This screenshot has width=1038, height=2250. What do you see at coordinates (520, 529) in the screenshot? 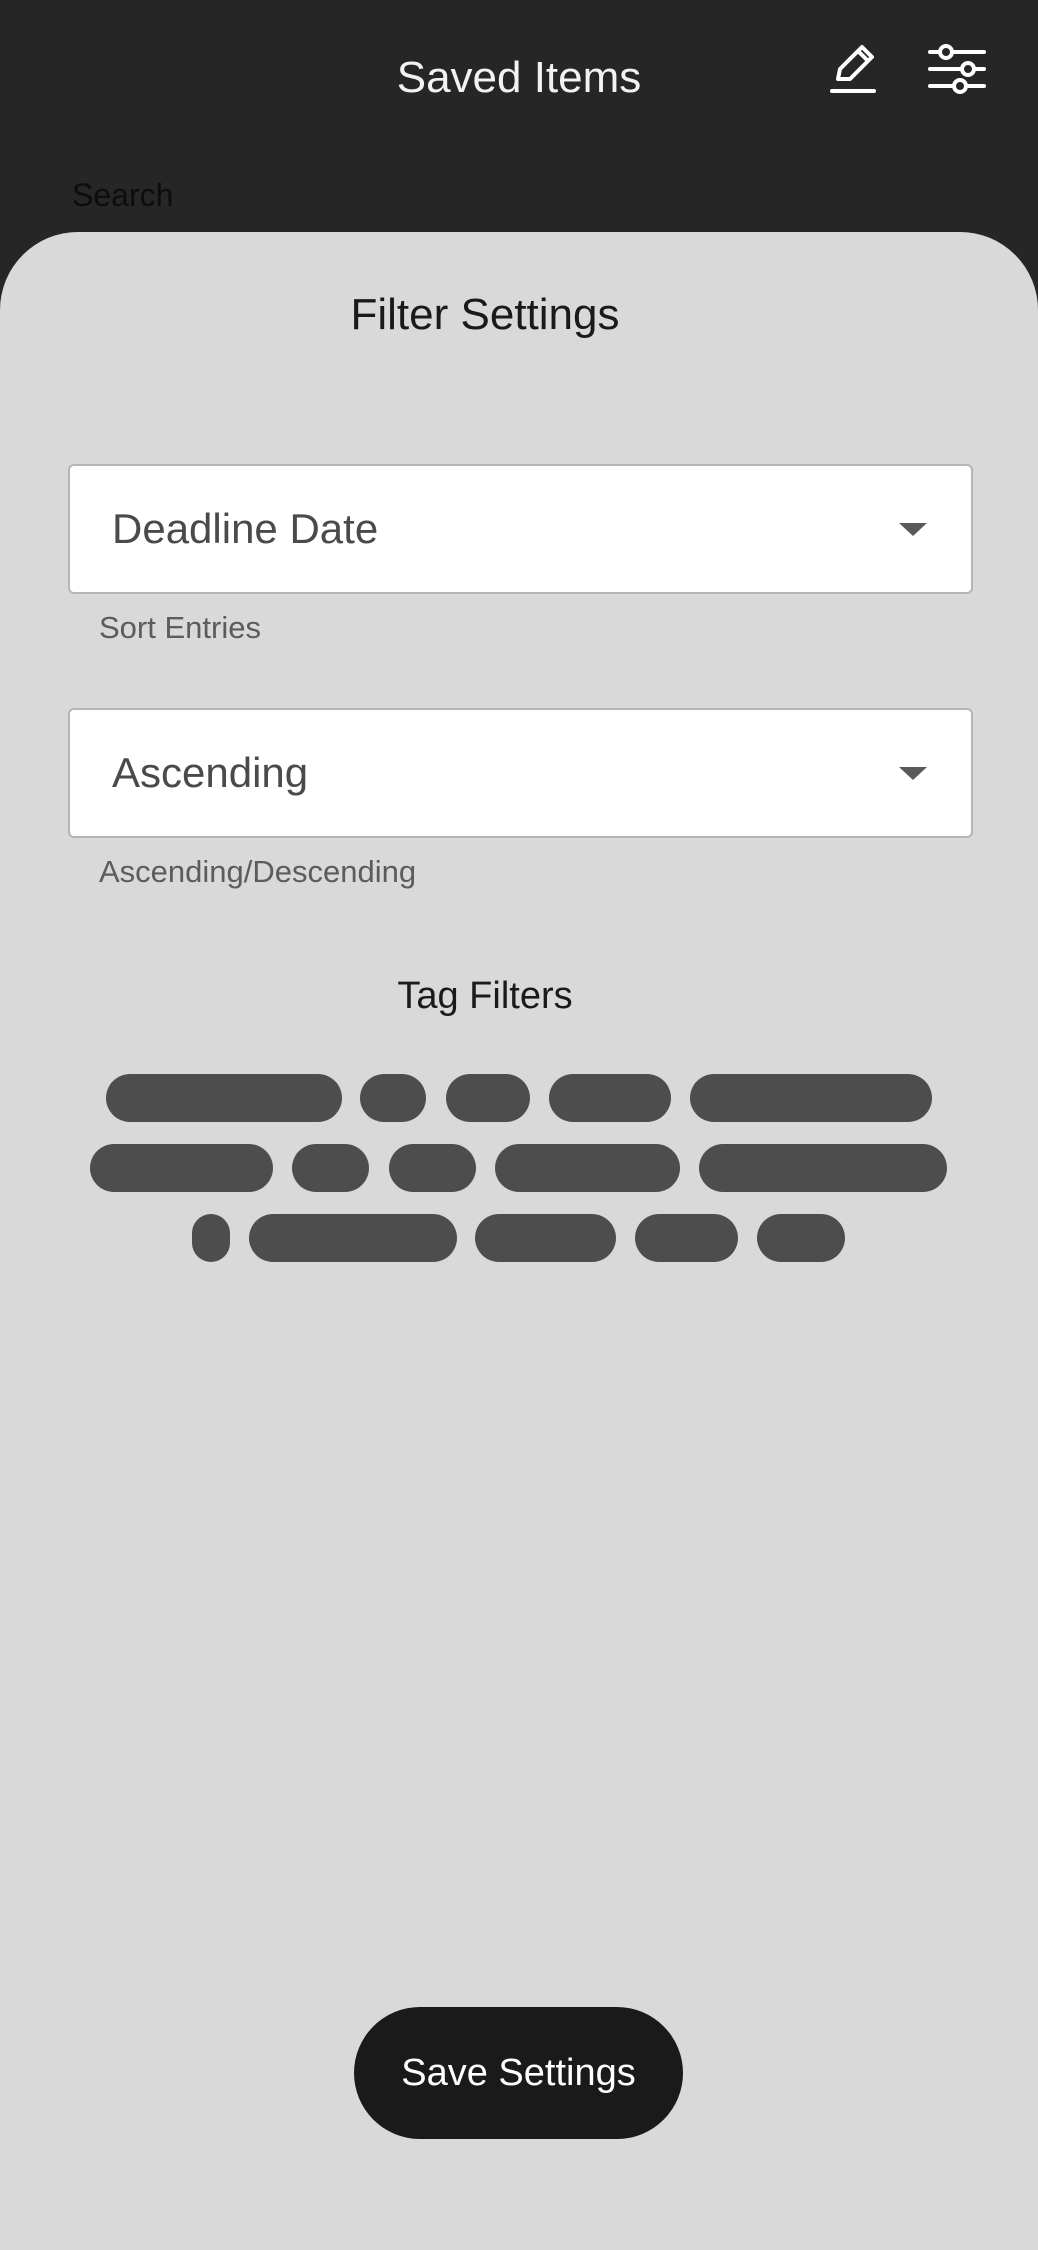
I see `sort-select: Deadline Date` at bounding box center [520, 529].